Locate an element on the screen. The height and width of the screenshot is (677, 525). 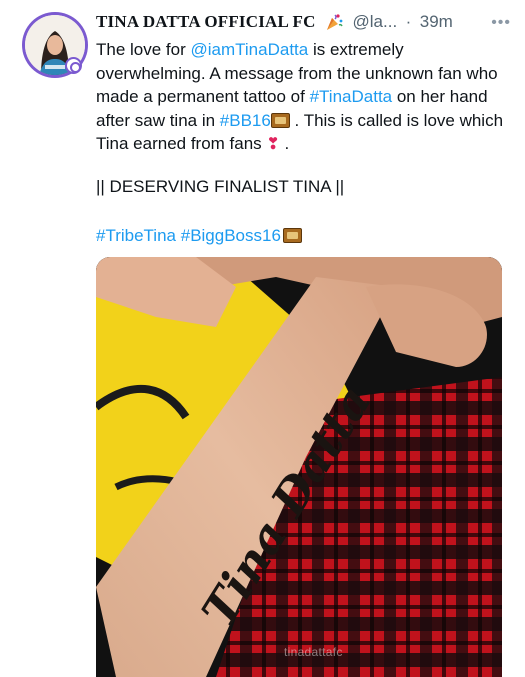
celebration-emoji-icon is located at coordinates (335, 22).